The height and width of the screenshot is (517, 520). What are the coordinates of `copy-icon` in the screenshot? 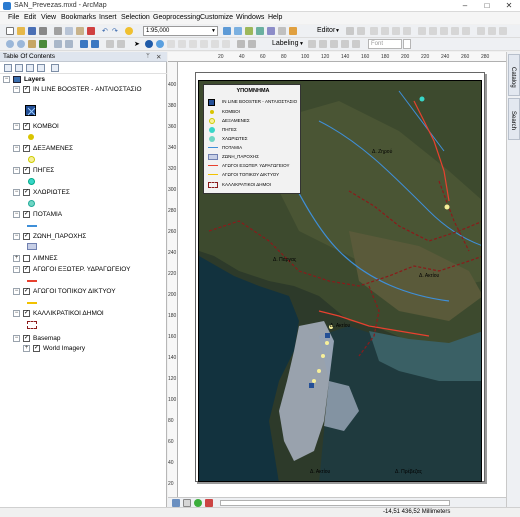 It's located at (69, 31).